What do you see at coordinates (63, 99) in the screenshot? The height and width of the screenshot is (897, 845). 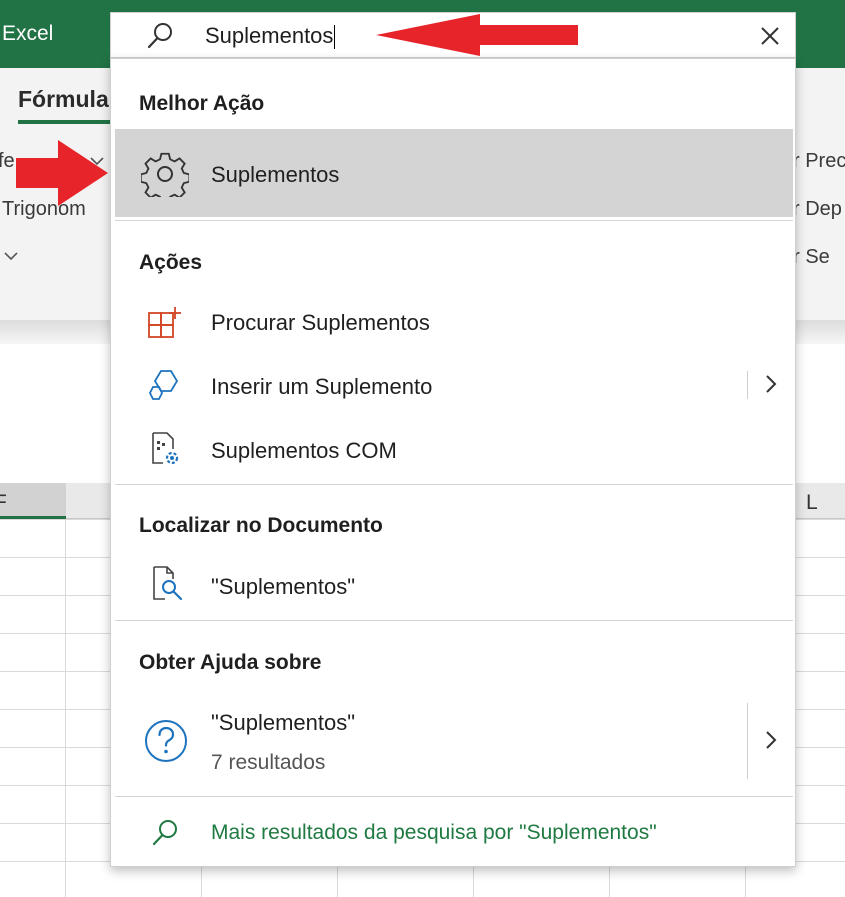 I see `tab-formulas: Fórmula` at bounding box center [63, 99].